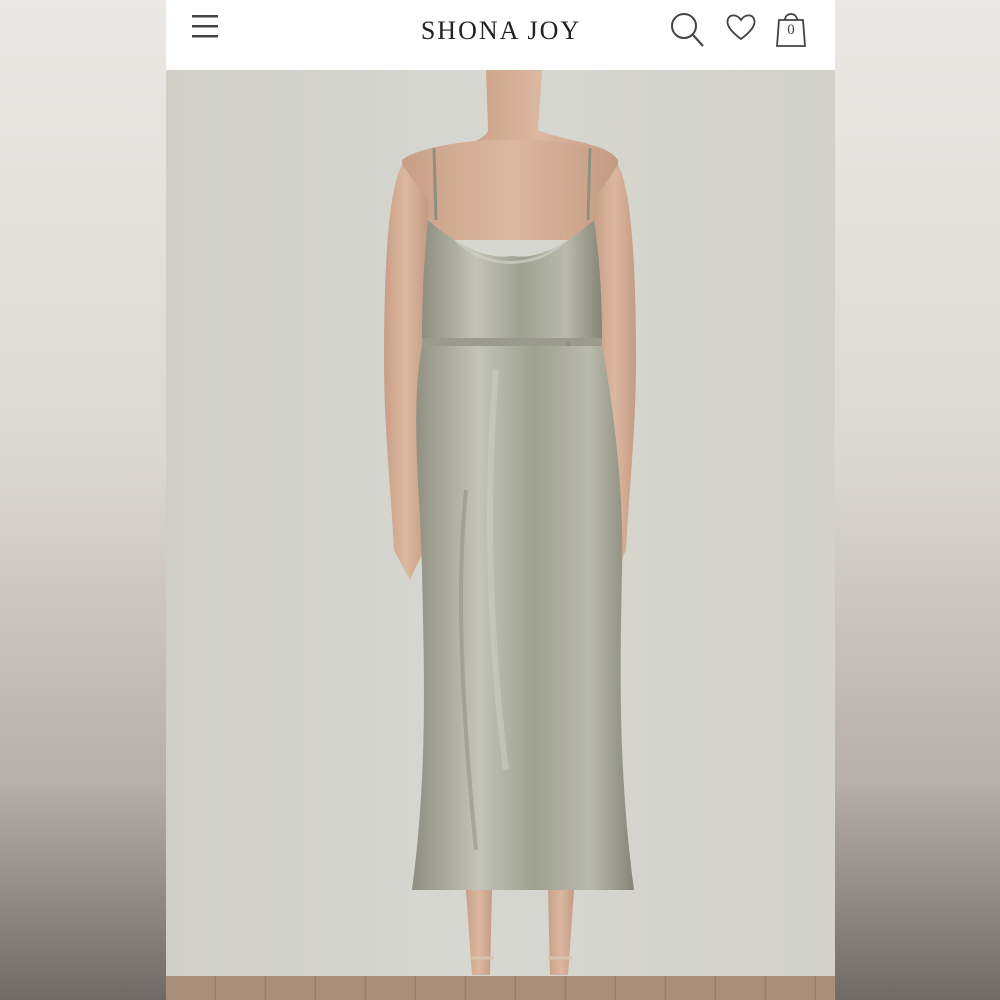 The width and height of the screenshot is (1000, 1000). Describe the element at coordinates (791, 30) in the screenshot. I see `bag-count-badge: 0` at that location.